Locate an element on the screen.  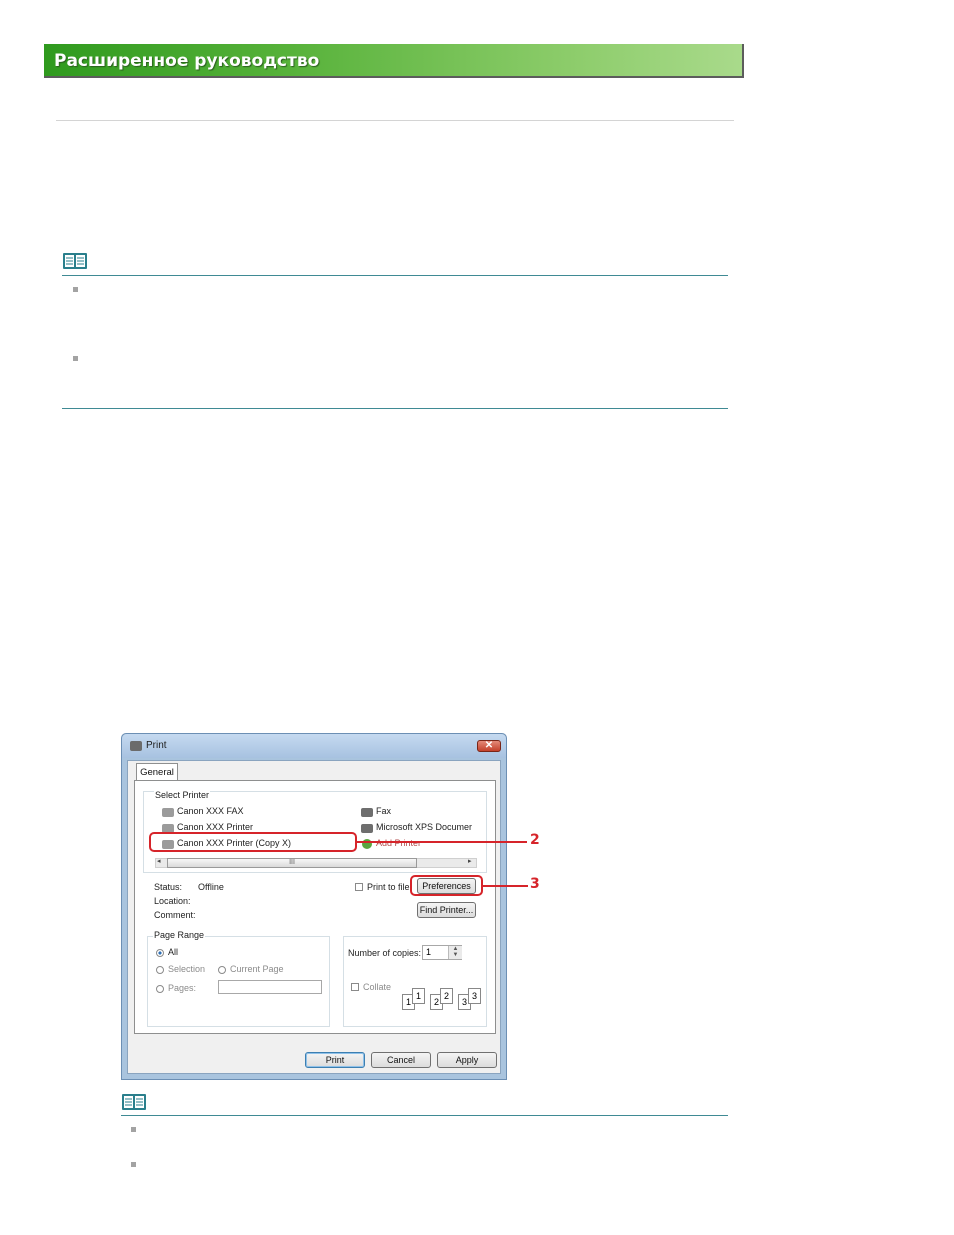
xps-printer-icon is located at coordinates (367, 828).